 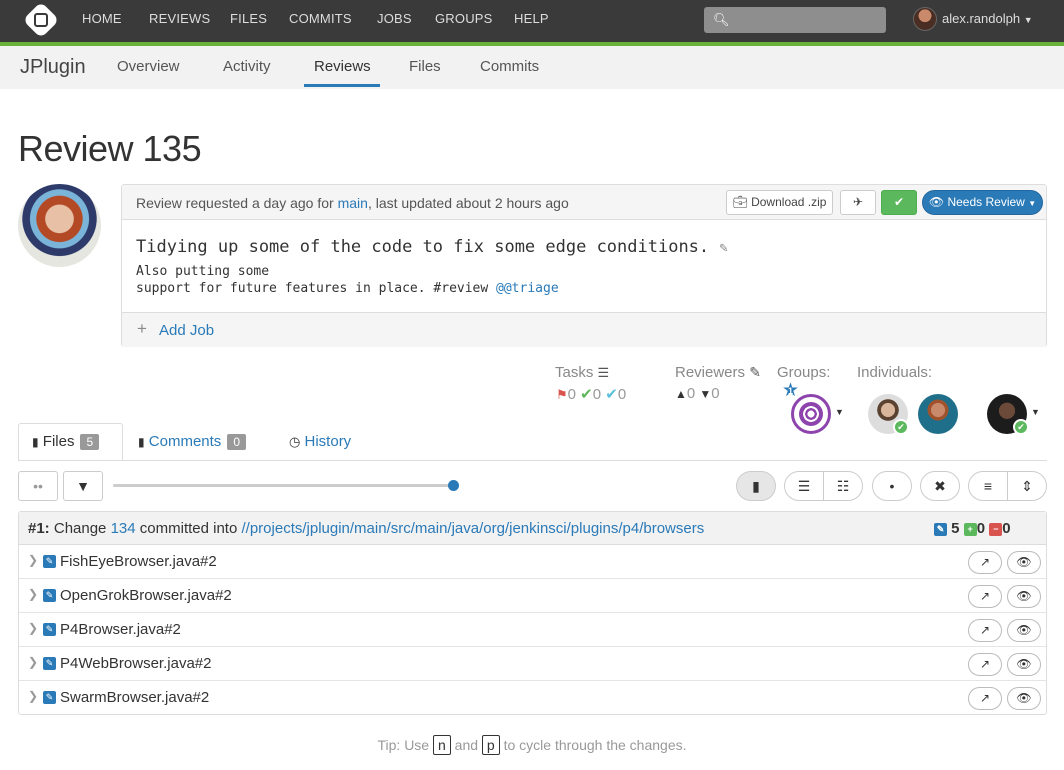 I want to click on change-text: Change, so click(x=80, y=528).